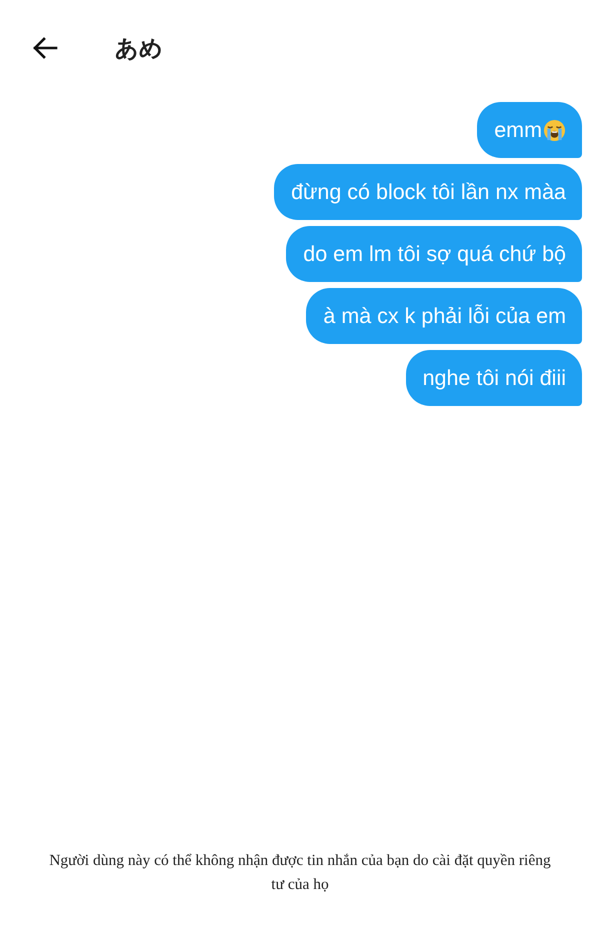 Image resolution: width=600 pixels, height=927 pixels. I want to click on message-text: nghe tôi nói điii, so click(494, 378).